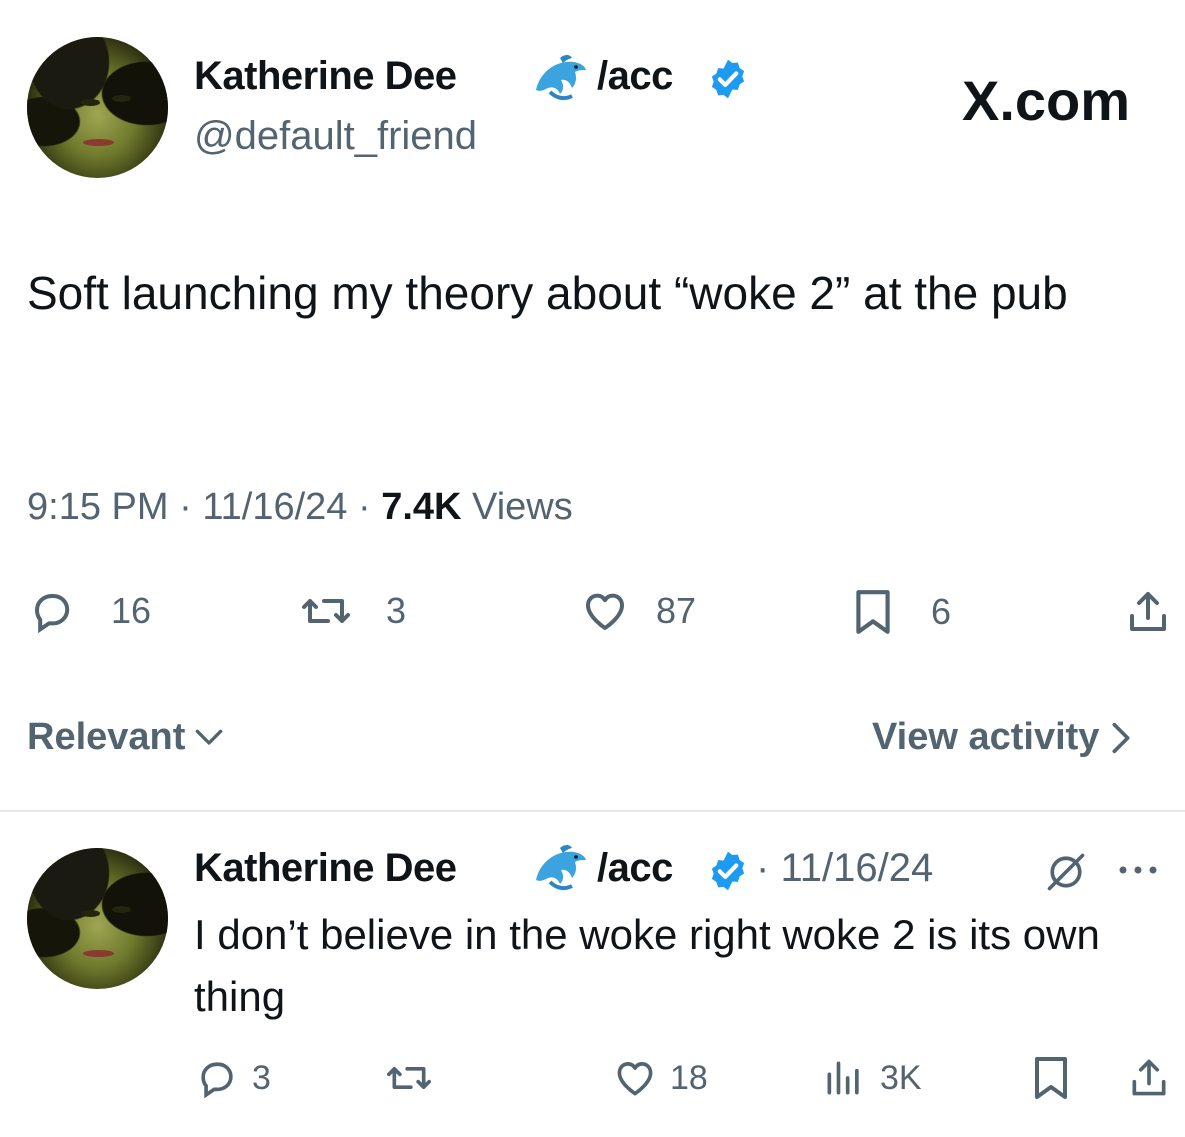 The image size is (1185, 1137). What do you see at coordinates (1066, 872) in the screenshot?
I see `grok-icon` at bounding box center [1066, 872].